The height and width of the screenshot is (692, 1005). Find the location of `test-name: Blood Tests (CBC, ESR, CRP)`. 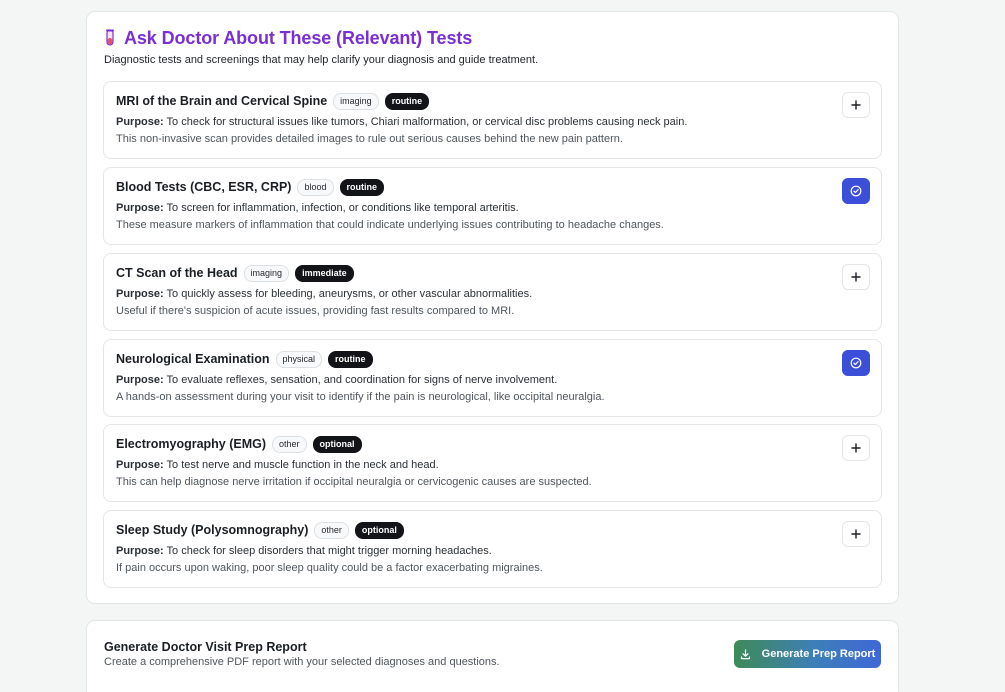

test-name: Blood Tests (CBC, ESR, CRP) is located at coordinates (204, 187).